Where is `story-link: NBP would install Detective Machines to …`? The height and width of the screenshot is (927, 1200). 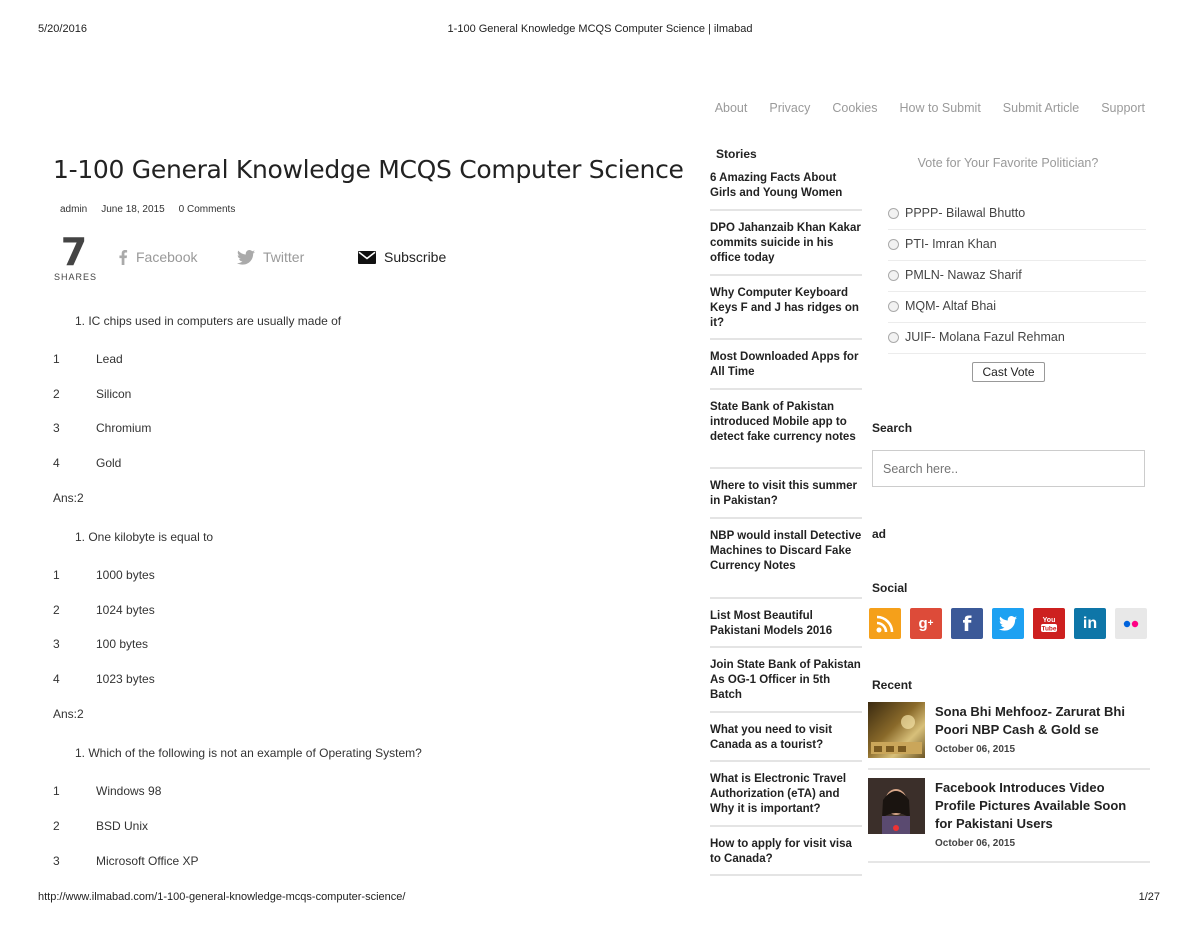 story-link: NBP would install Detective Machines to … is located at coordinates (786, 551).